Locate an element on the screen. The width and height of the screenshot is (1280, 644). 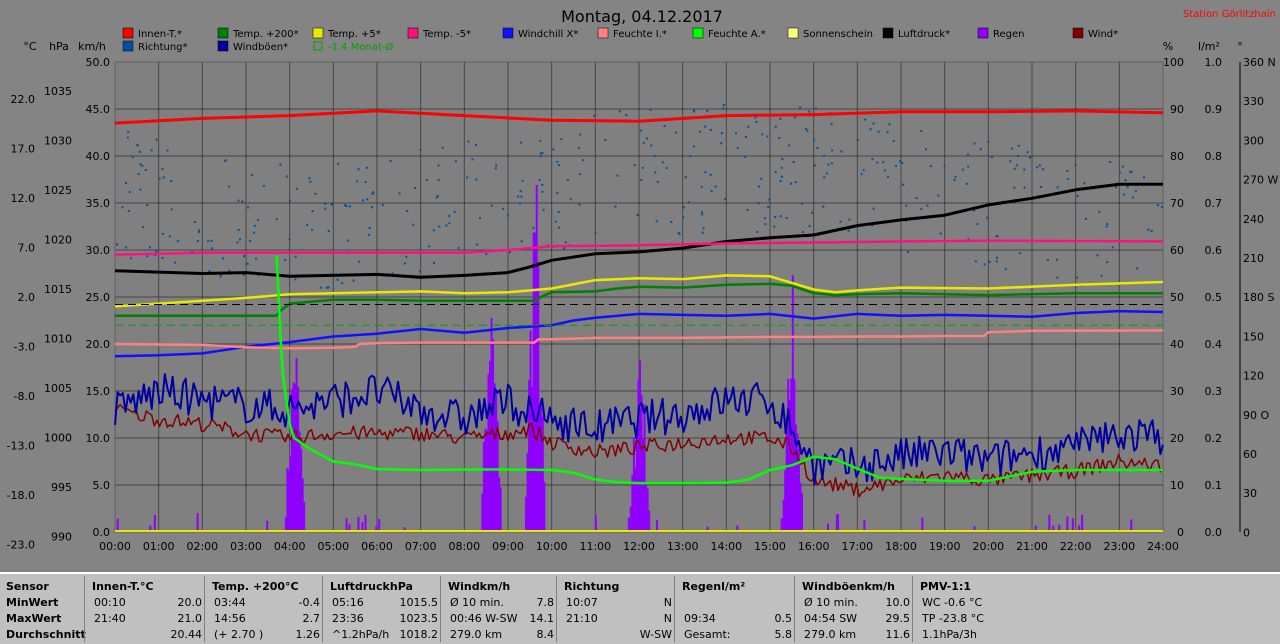
pressure-axis-tick: 1000 is located at coordinates (58, 438).